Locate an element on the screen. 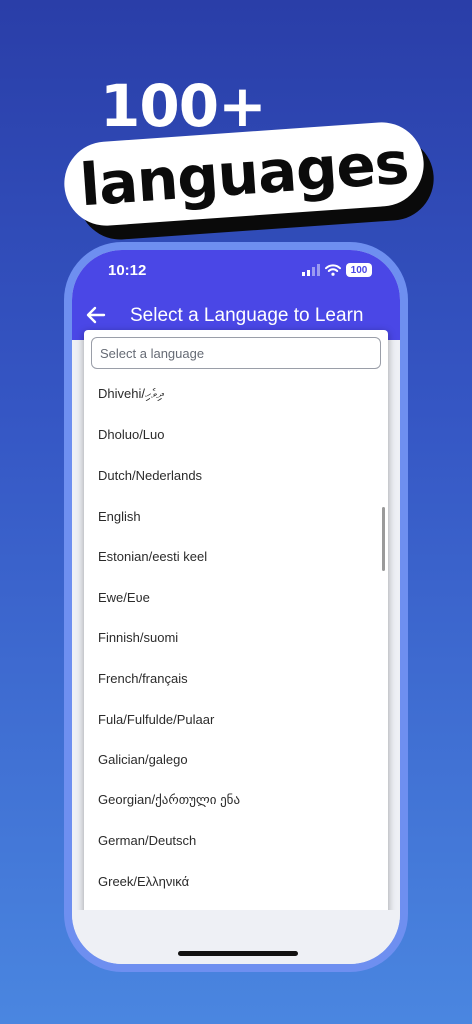 The width and height of the screenshot is (472, 1024). language-option: Fula/Fulfulde/Pulaar is located at coordinates (236, 719).